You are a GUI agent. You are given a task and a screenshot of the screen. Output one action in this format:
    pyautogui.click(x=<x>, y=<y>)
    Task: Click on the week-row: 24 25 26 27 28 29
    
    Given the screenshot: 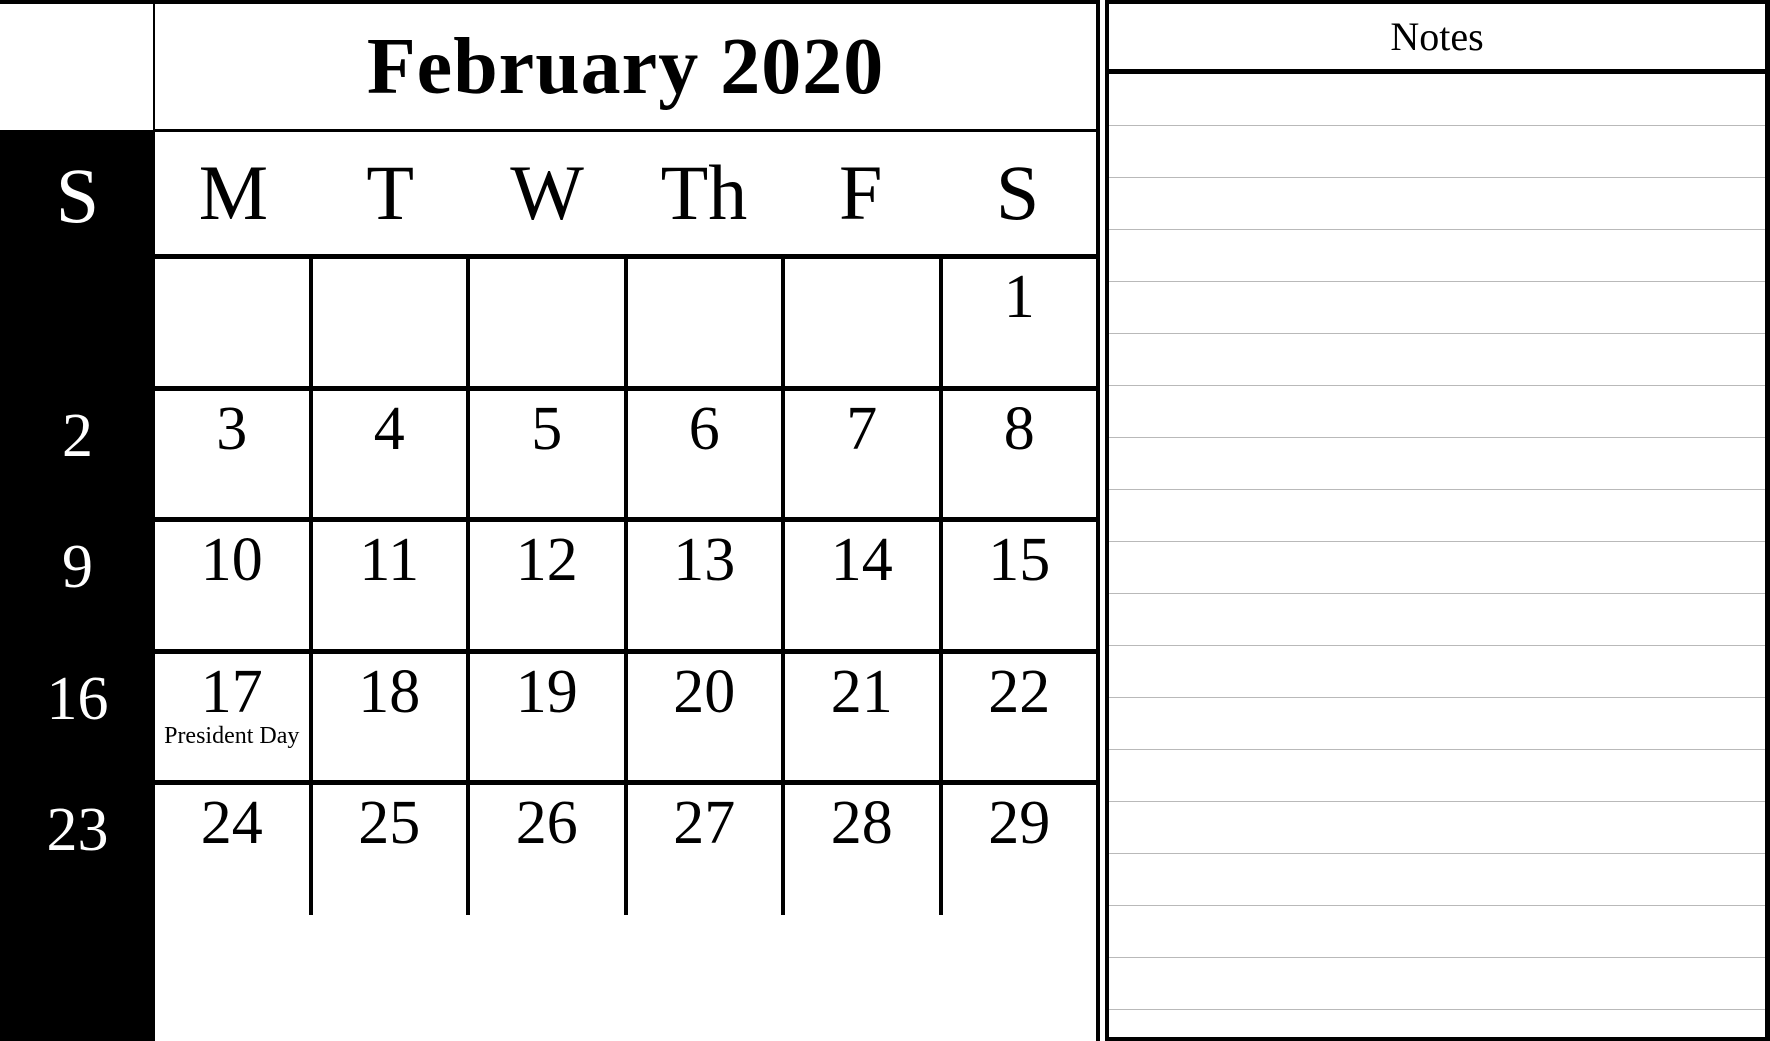 What is the action you would take?
    pyautogui.click(x=625, y=850)
    